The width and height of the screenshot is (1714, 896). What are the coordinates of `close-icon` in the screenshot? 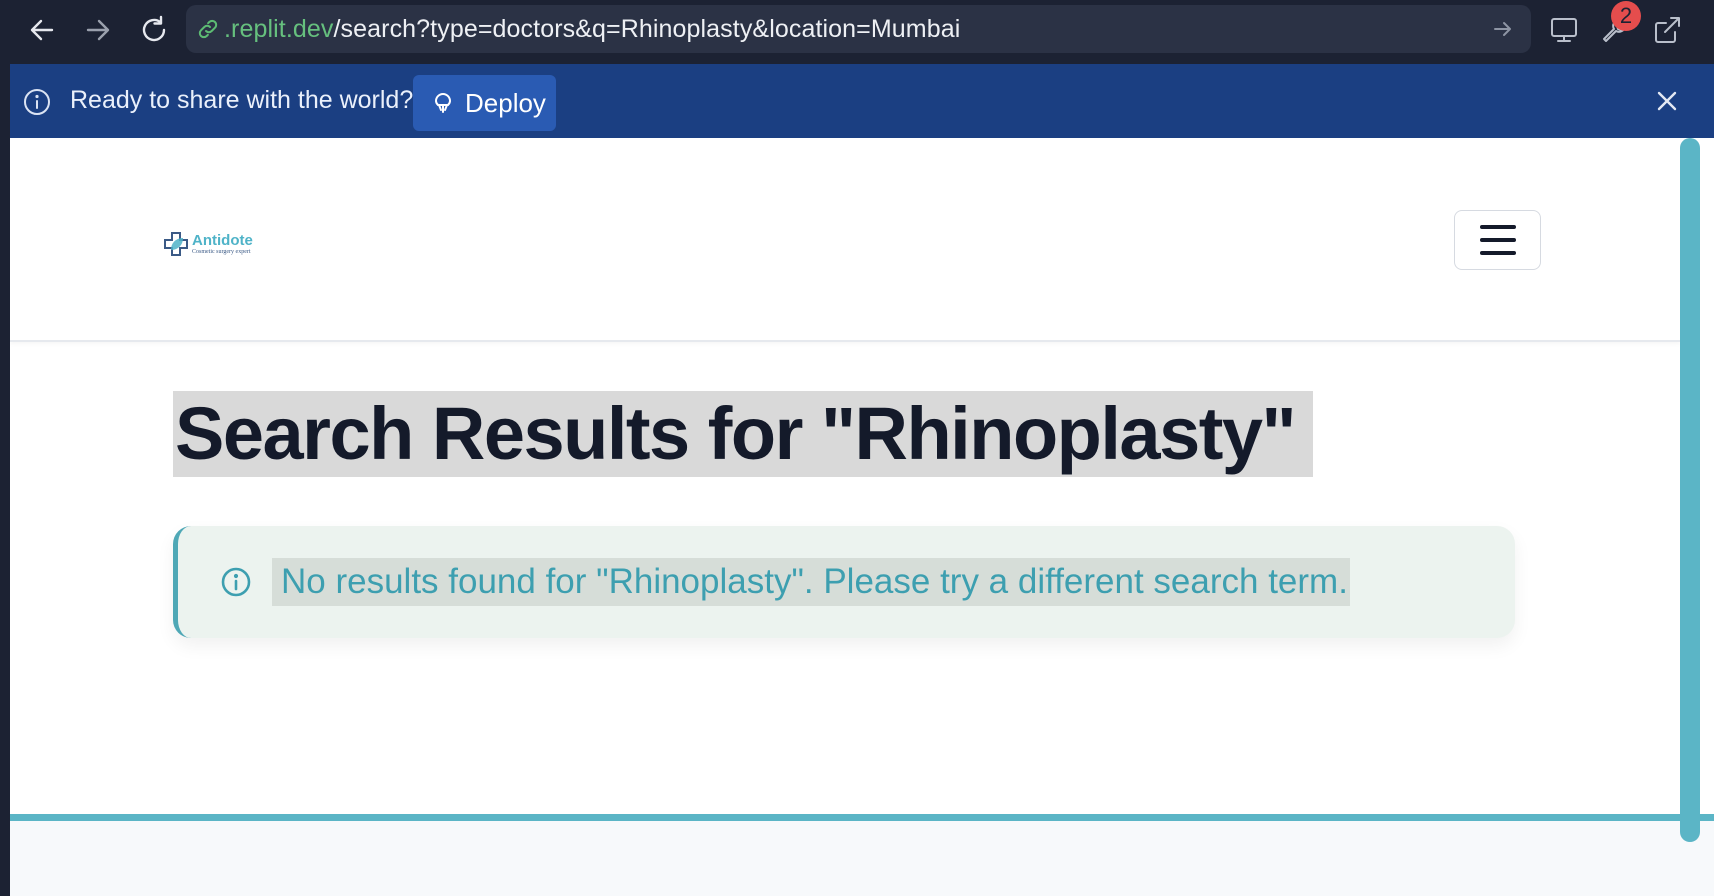 It's located at (1667, 101).